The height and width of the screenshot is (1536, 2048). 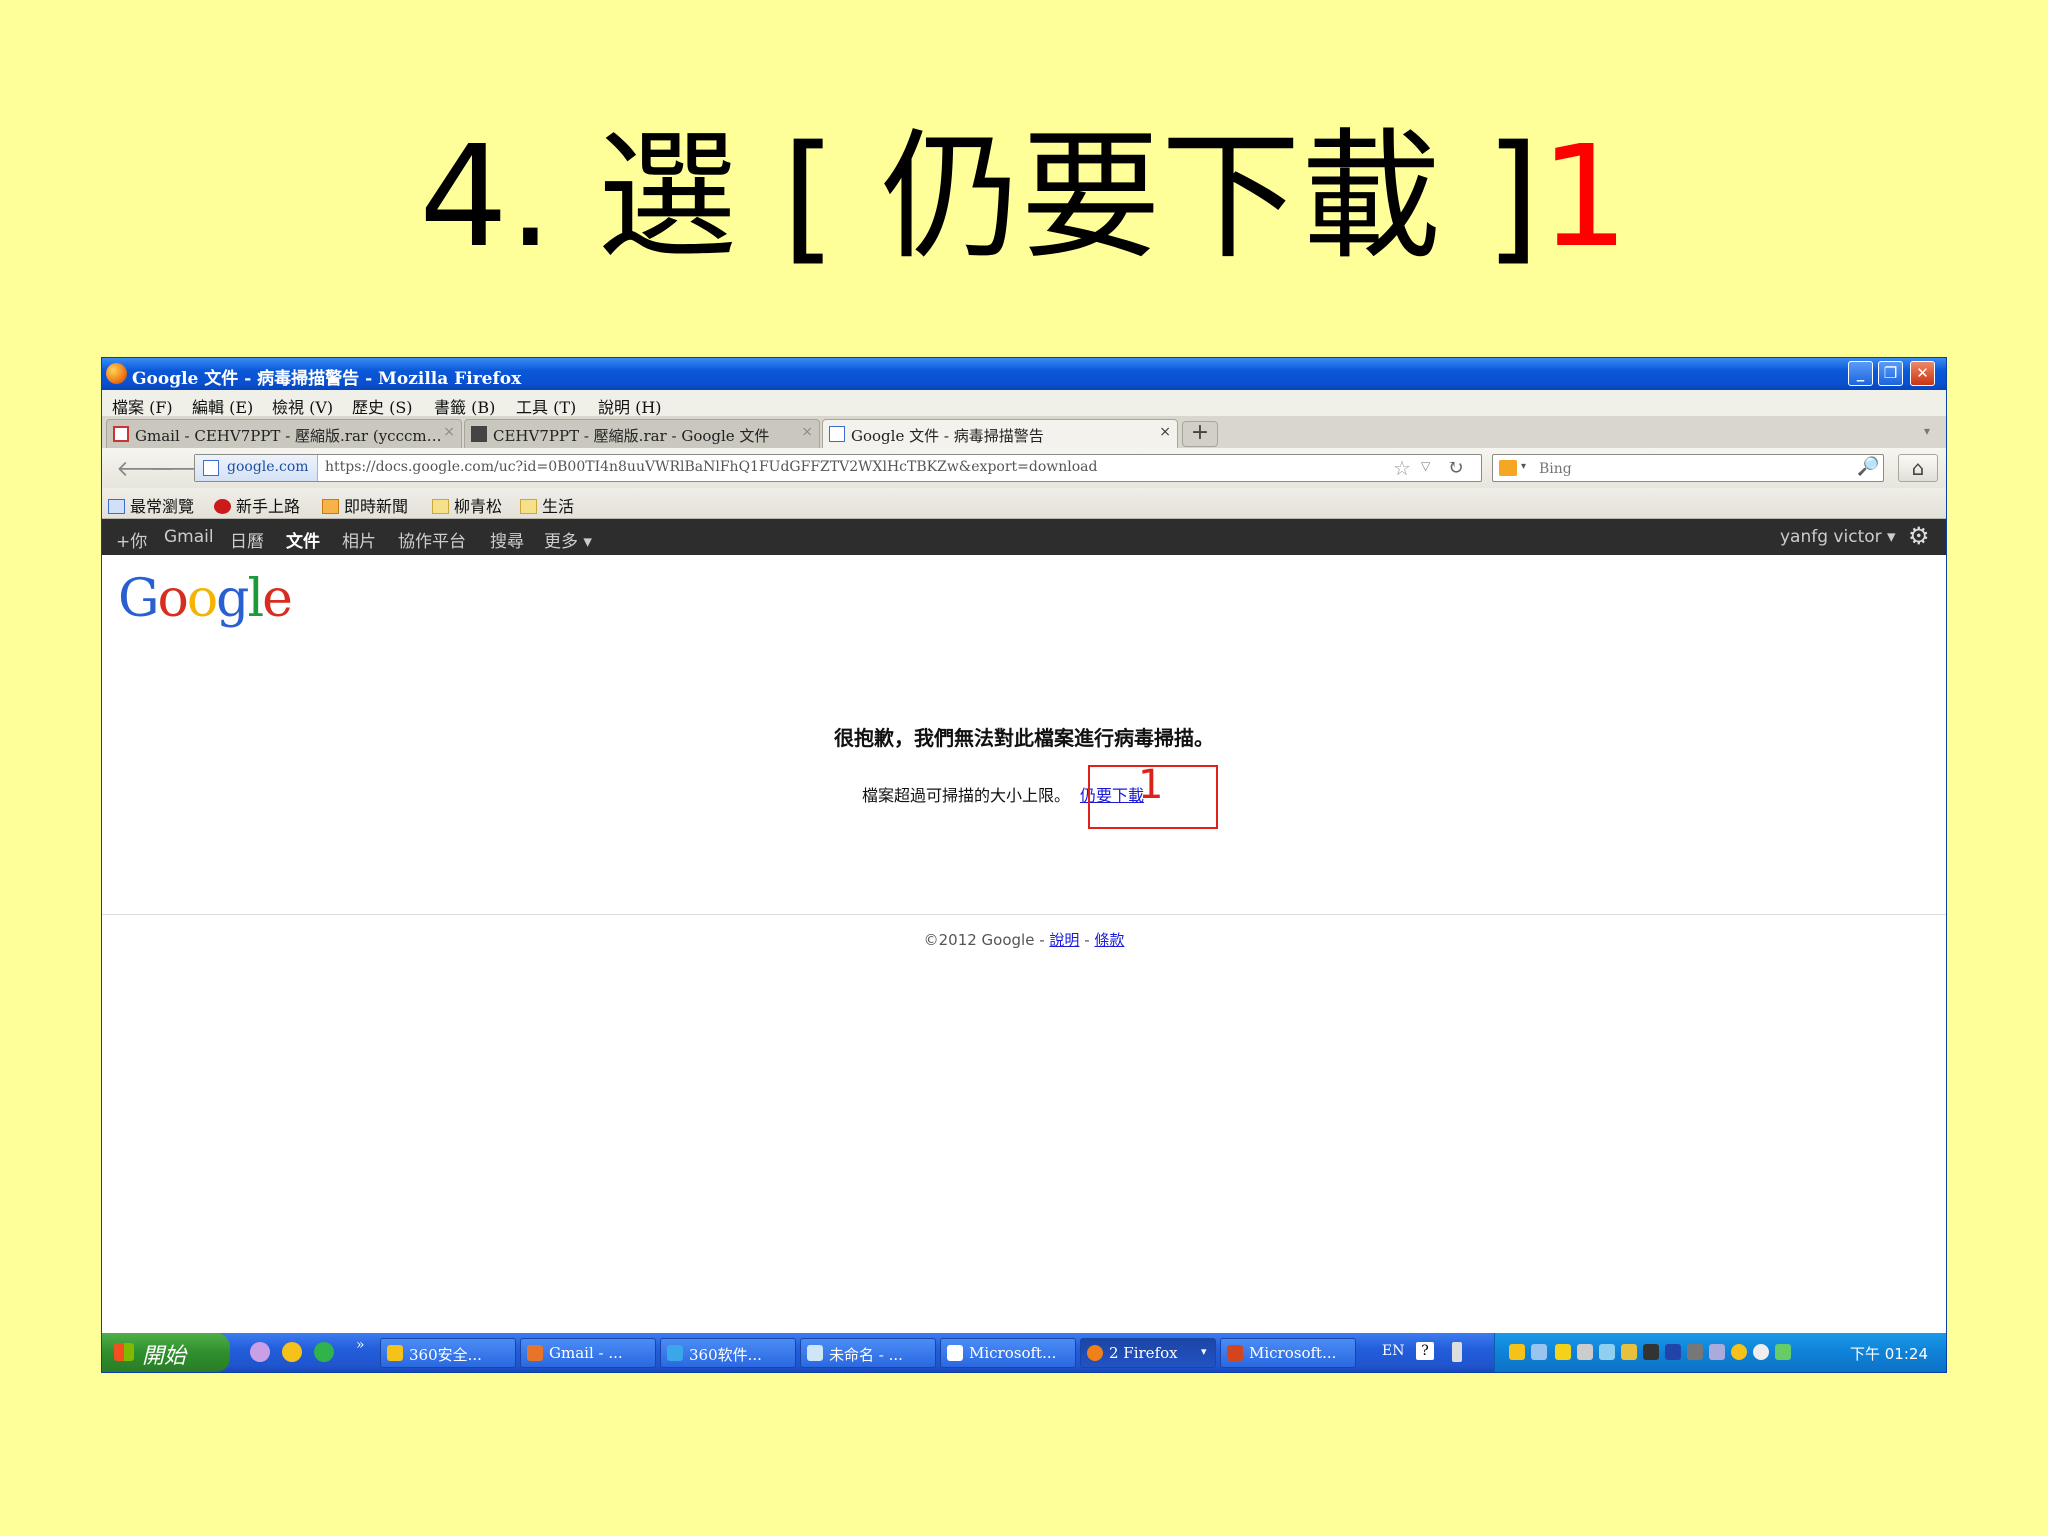 What do you see at coordinates (365, 505) in the screenshot?
I see `bookmark-latest-news: 即時新聞` at bounding box center [365, 505].